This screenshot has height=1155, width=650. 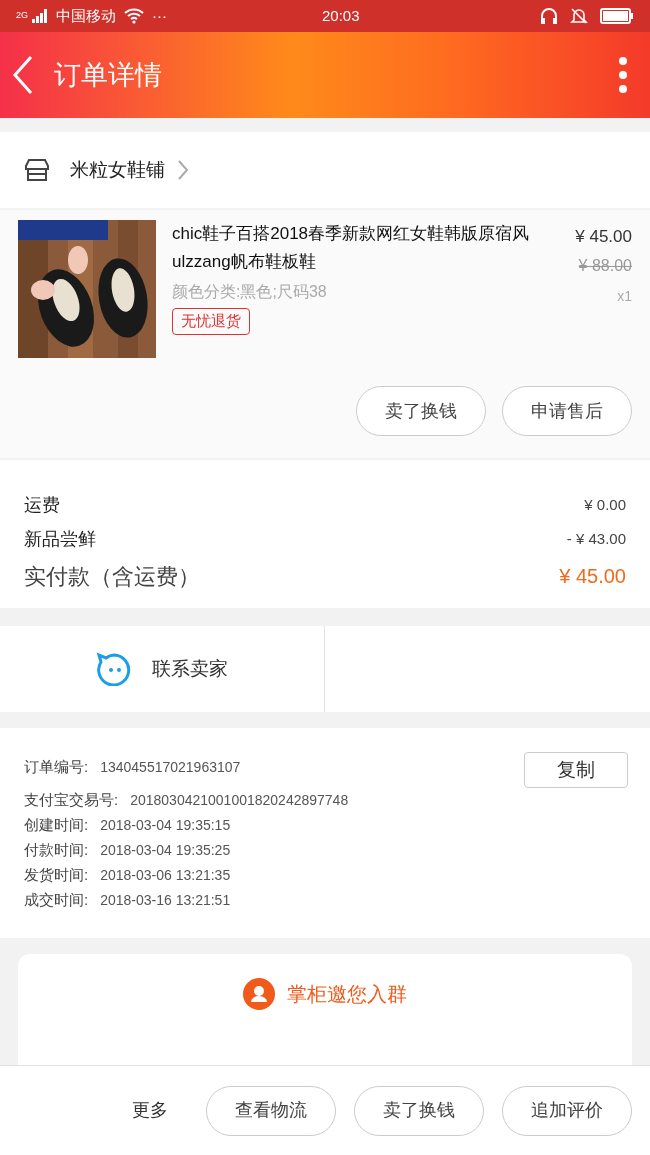 I want to click on shop-row: 米粒女鞋铺, so click(x=325, y=170).